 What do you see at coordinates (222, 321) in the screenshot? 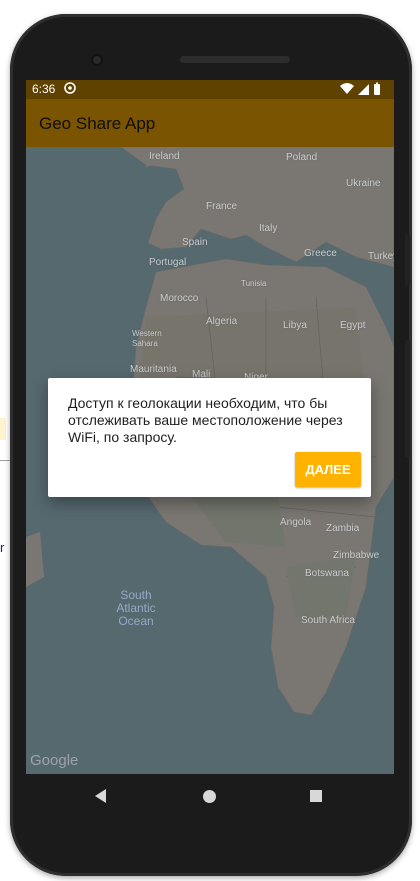
I see `map-label-algeria: Algeria` at bounding box center [222, 321].